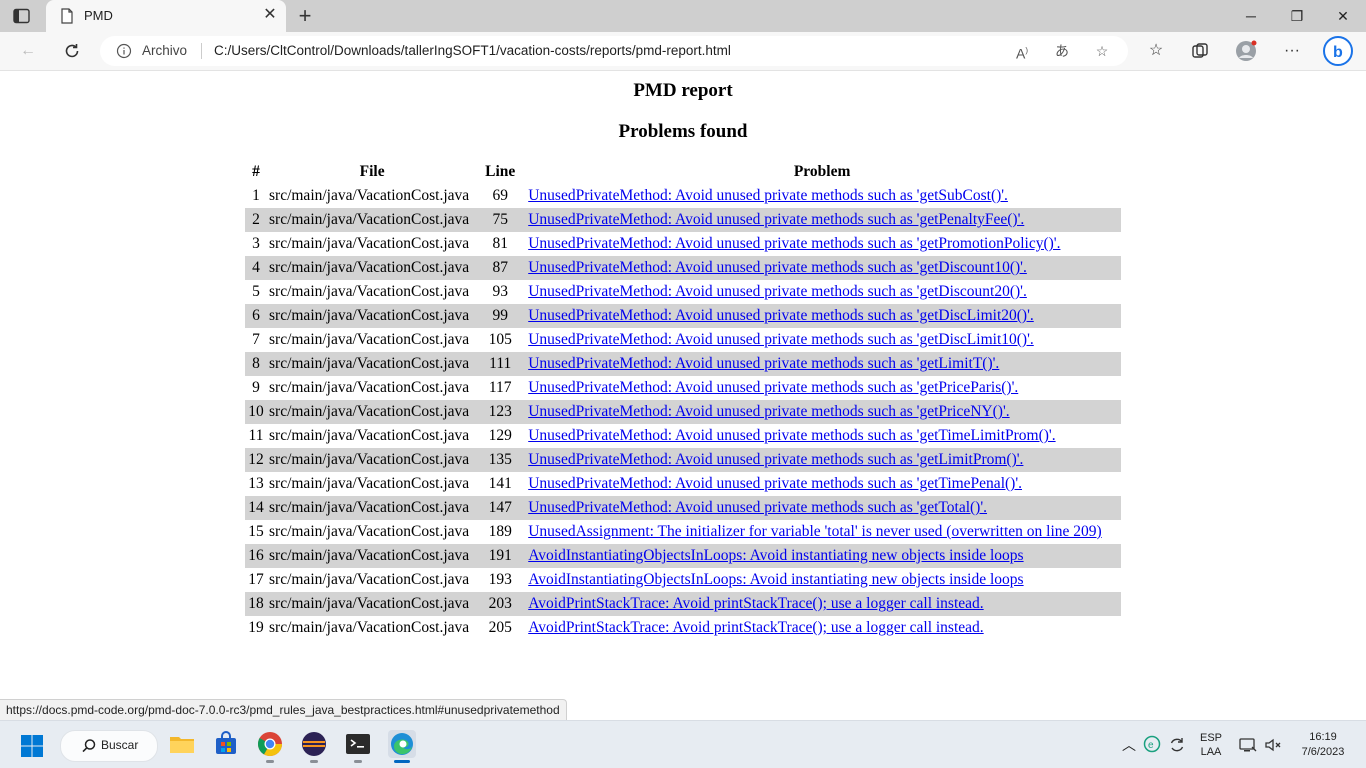 The width and height of the screenshot is (1366, 768). What do you see at coordinates (256, 604) in the screenshot?
I see `row-number: 18` at bounding box center [256, 604].